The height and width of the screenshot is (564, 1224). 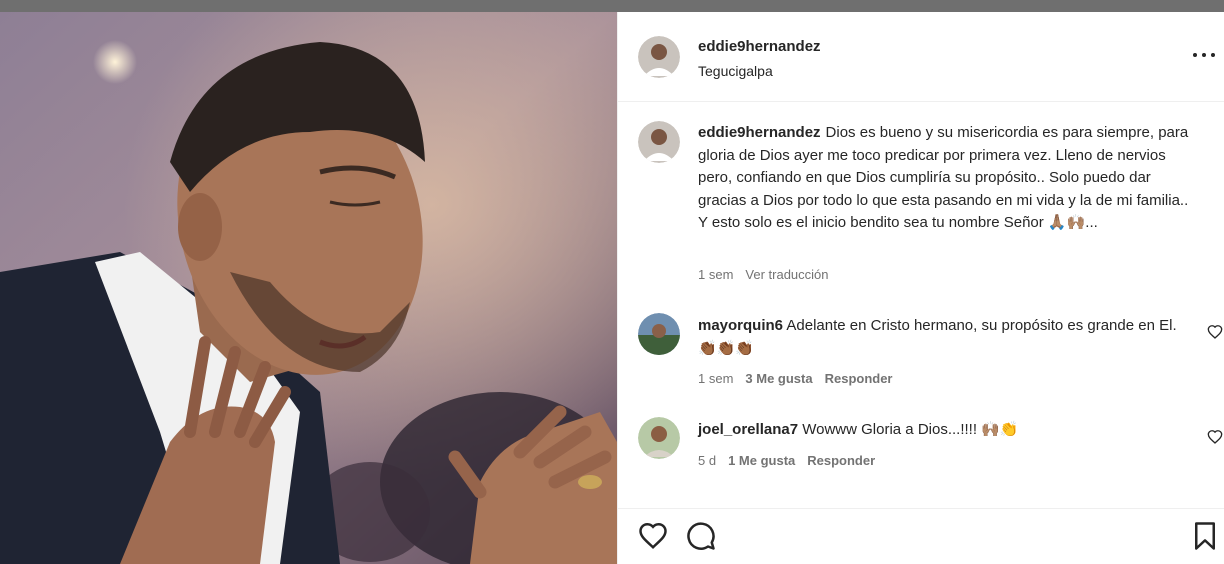 What do you see at coordinates (735, 71) in the screenshot?
I see `post-location: Tegucigalpa` at bounding box center [735, 71].